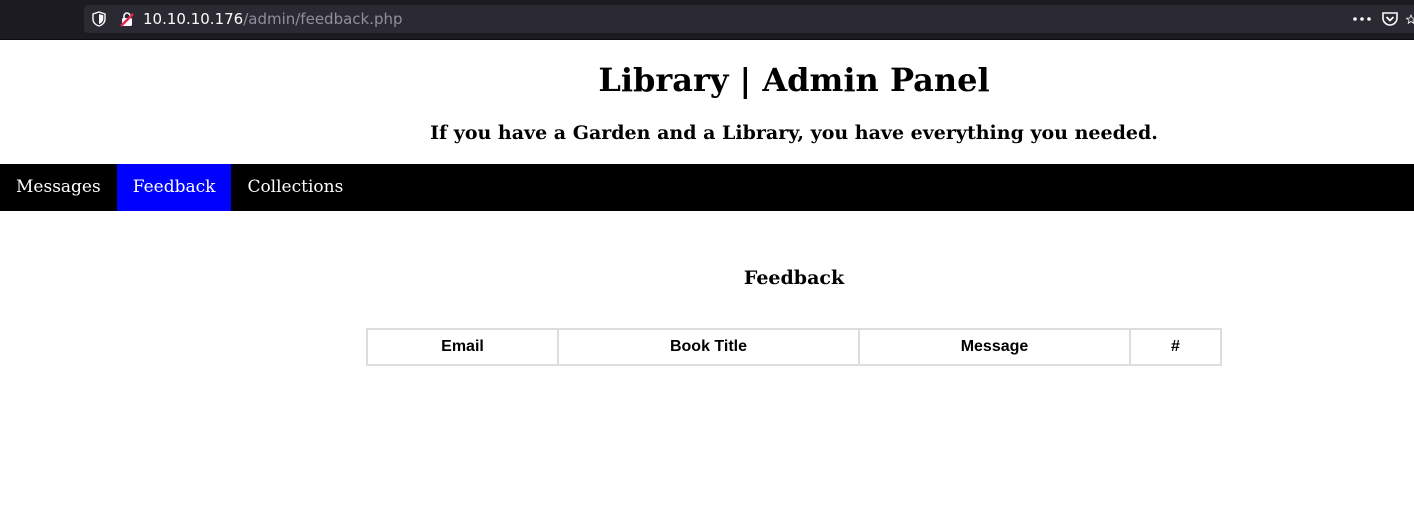 This screenshot has height=524, width=1414. I want to click on more-dots-icon, so click(1362, 19).